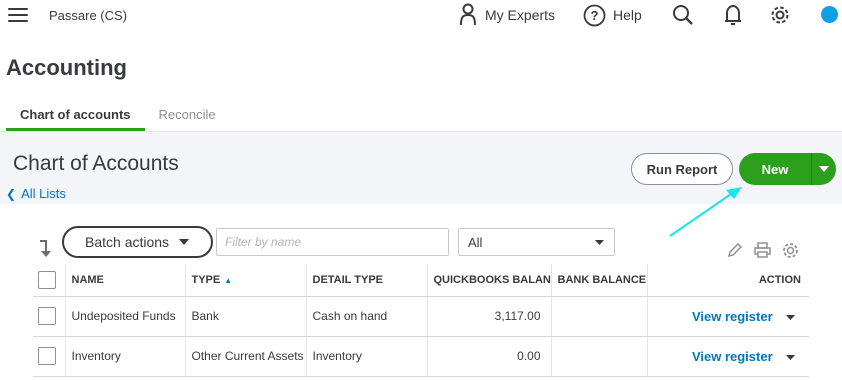 Image resolution: width=842 pixels, height=380 pixels. I want to click on help-label: Help, so click(627, 15).